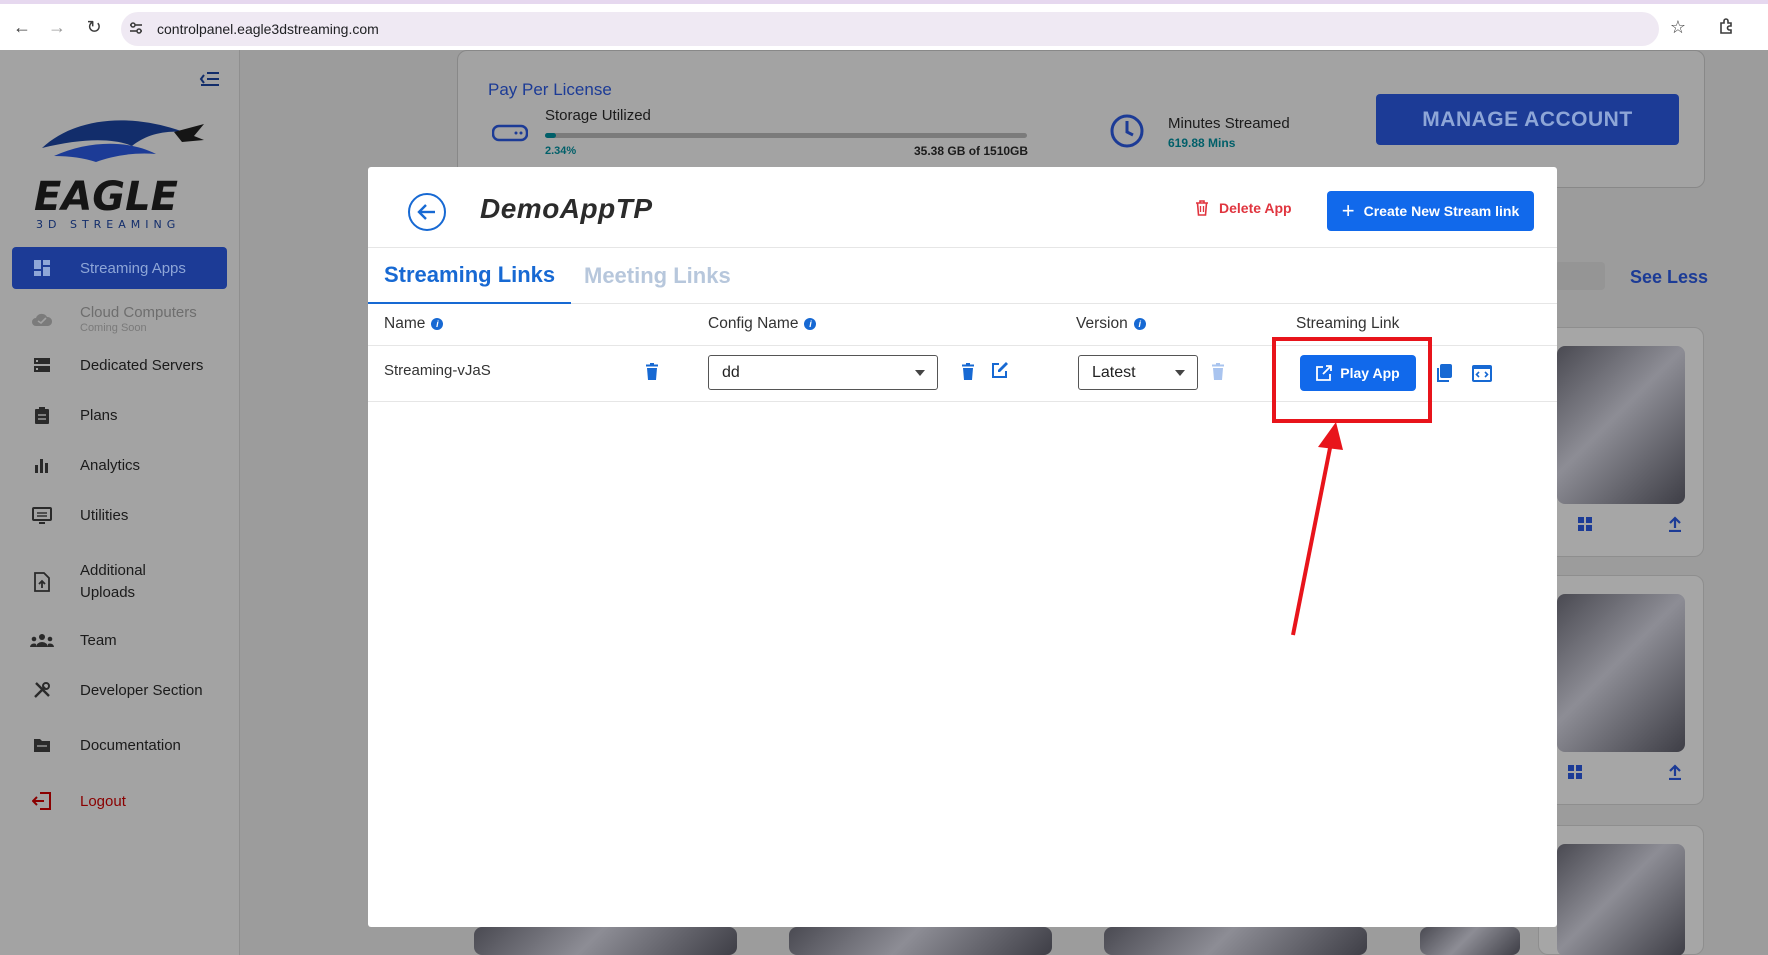 The image size is (1768, 955). I want to click on sidebar-item-label: Logout, so click(103, 801).